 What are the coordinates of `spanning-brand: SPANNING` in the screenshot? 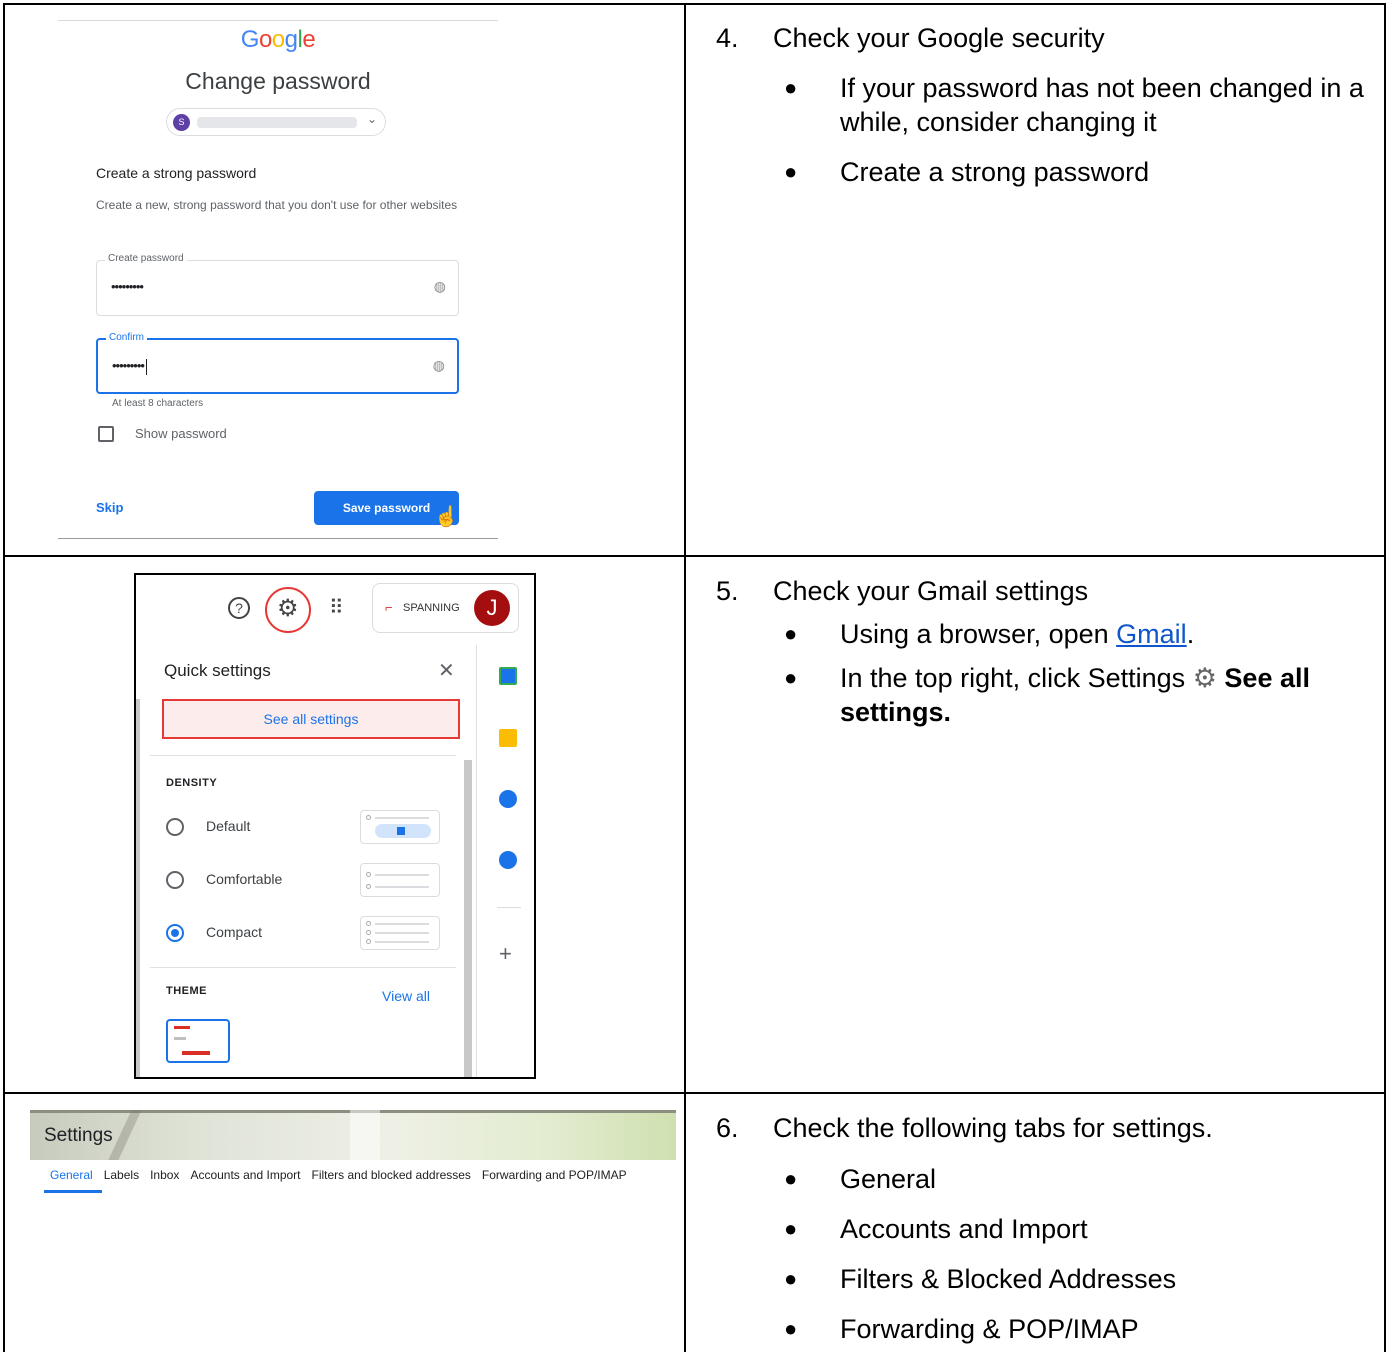 It's located at (431, 608).